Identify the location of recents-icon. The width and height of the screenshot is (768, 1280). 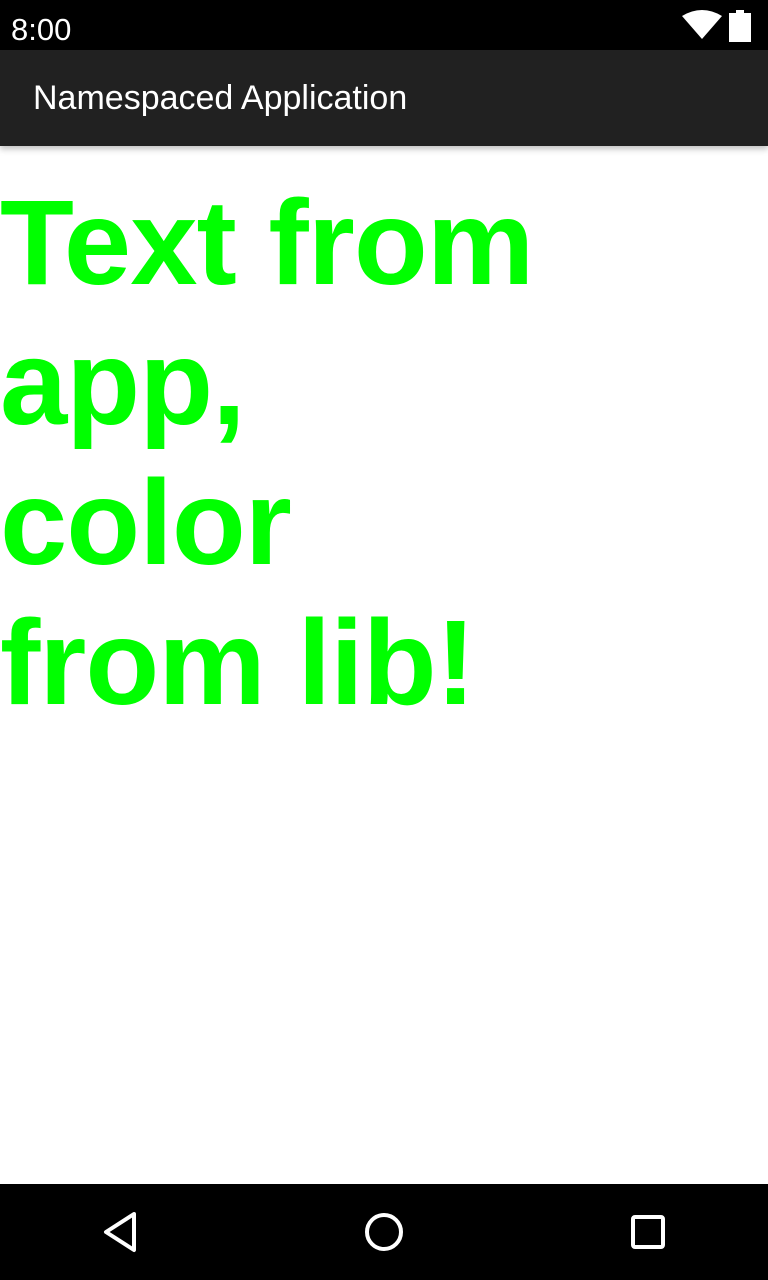
(648, 1232).